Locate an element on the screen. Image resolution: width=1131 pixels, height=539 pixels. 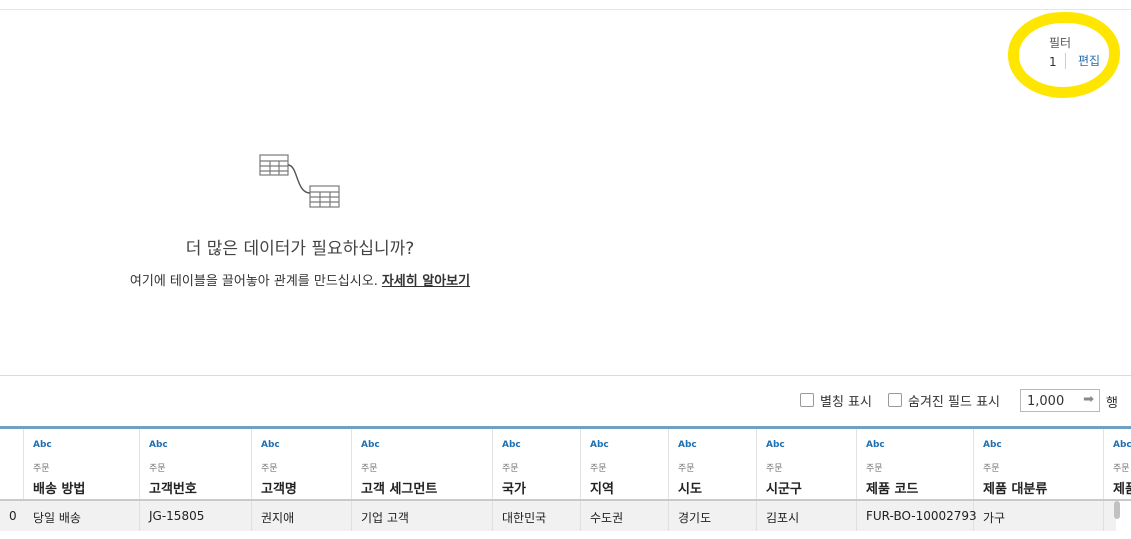
table-cell: FUR-BO-10002793 is located at coordinates (917, 516).